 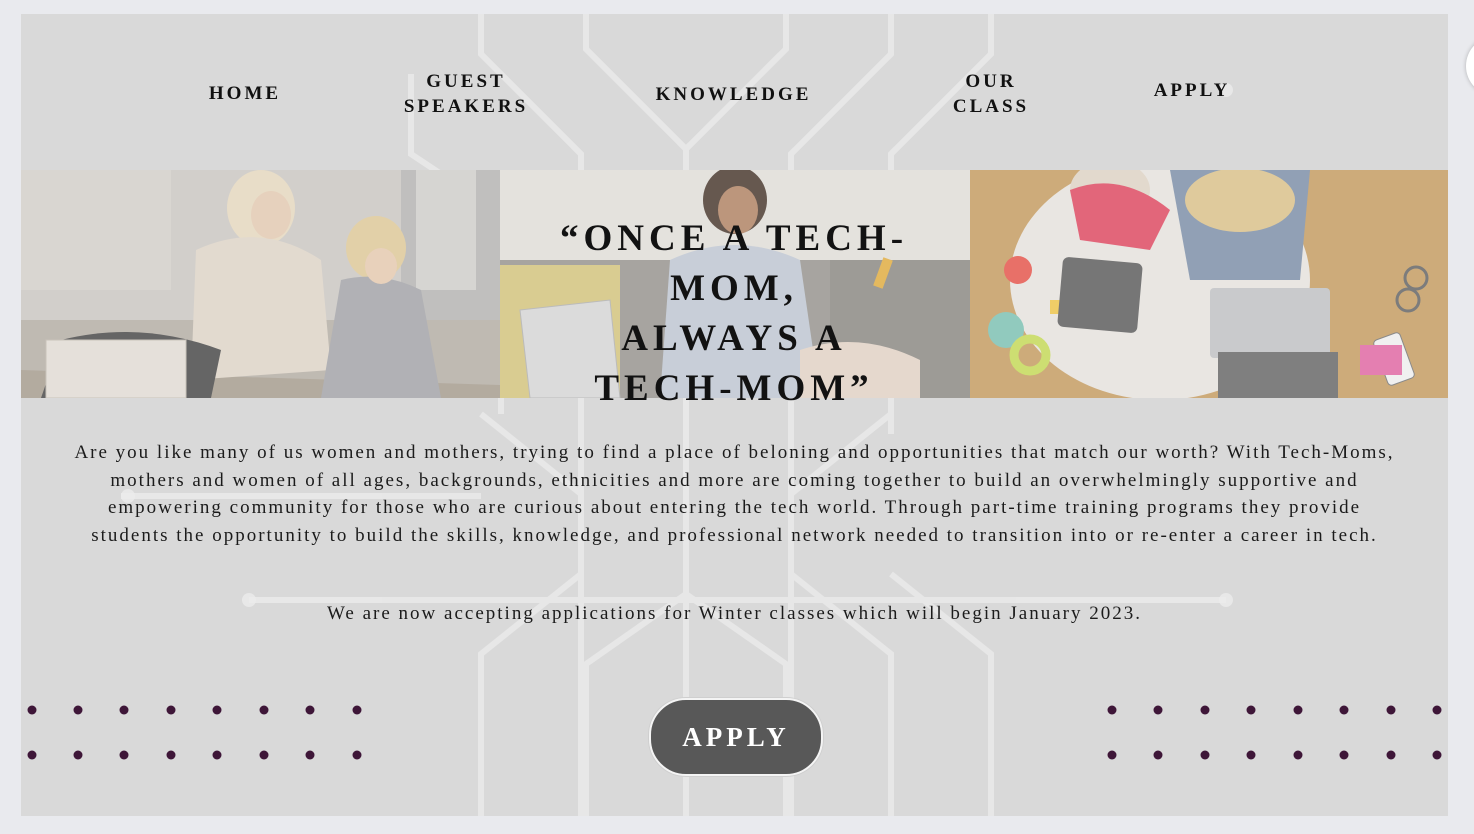 I want to click on apply-button: APPLY, so click(x=736, y=737).